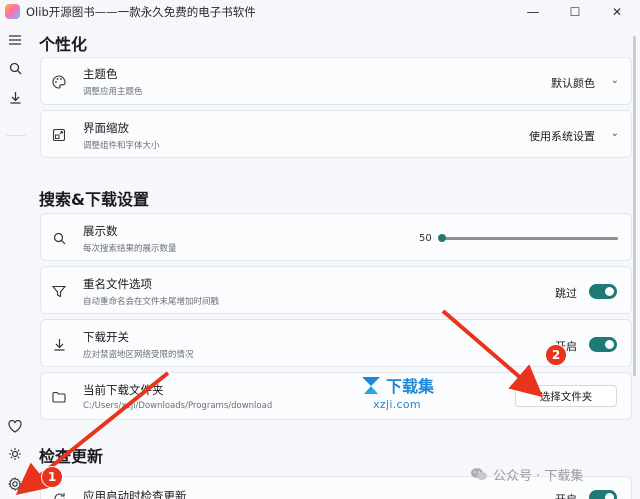 The width and height of the screenshot is (640, 499). What do you see at coordinates (15, 454) in the screenshot?
I see `theme-sun-icon` at bounding box center [15, 454].